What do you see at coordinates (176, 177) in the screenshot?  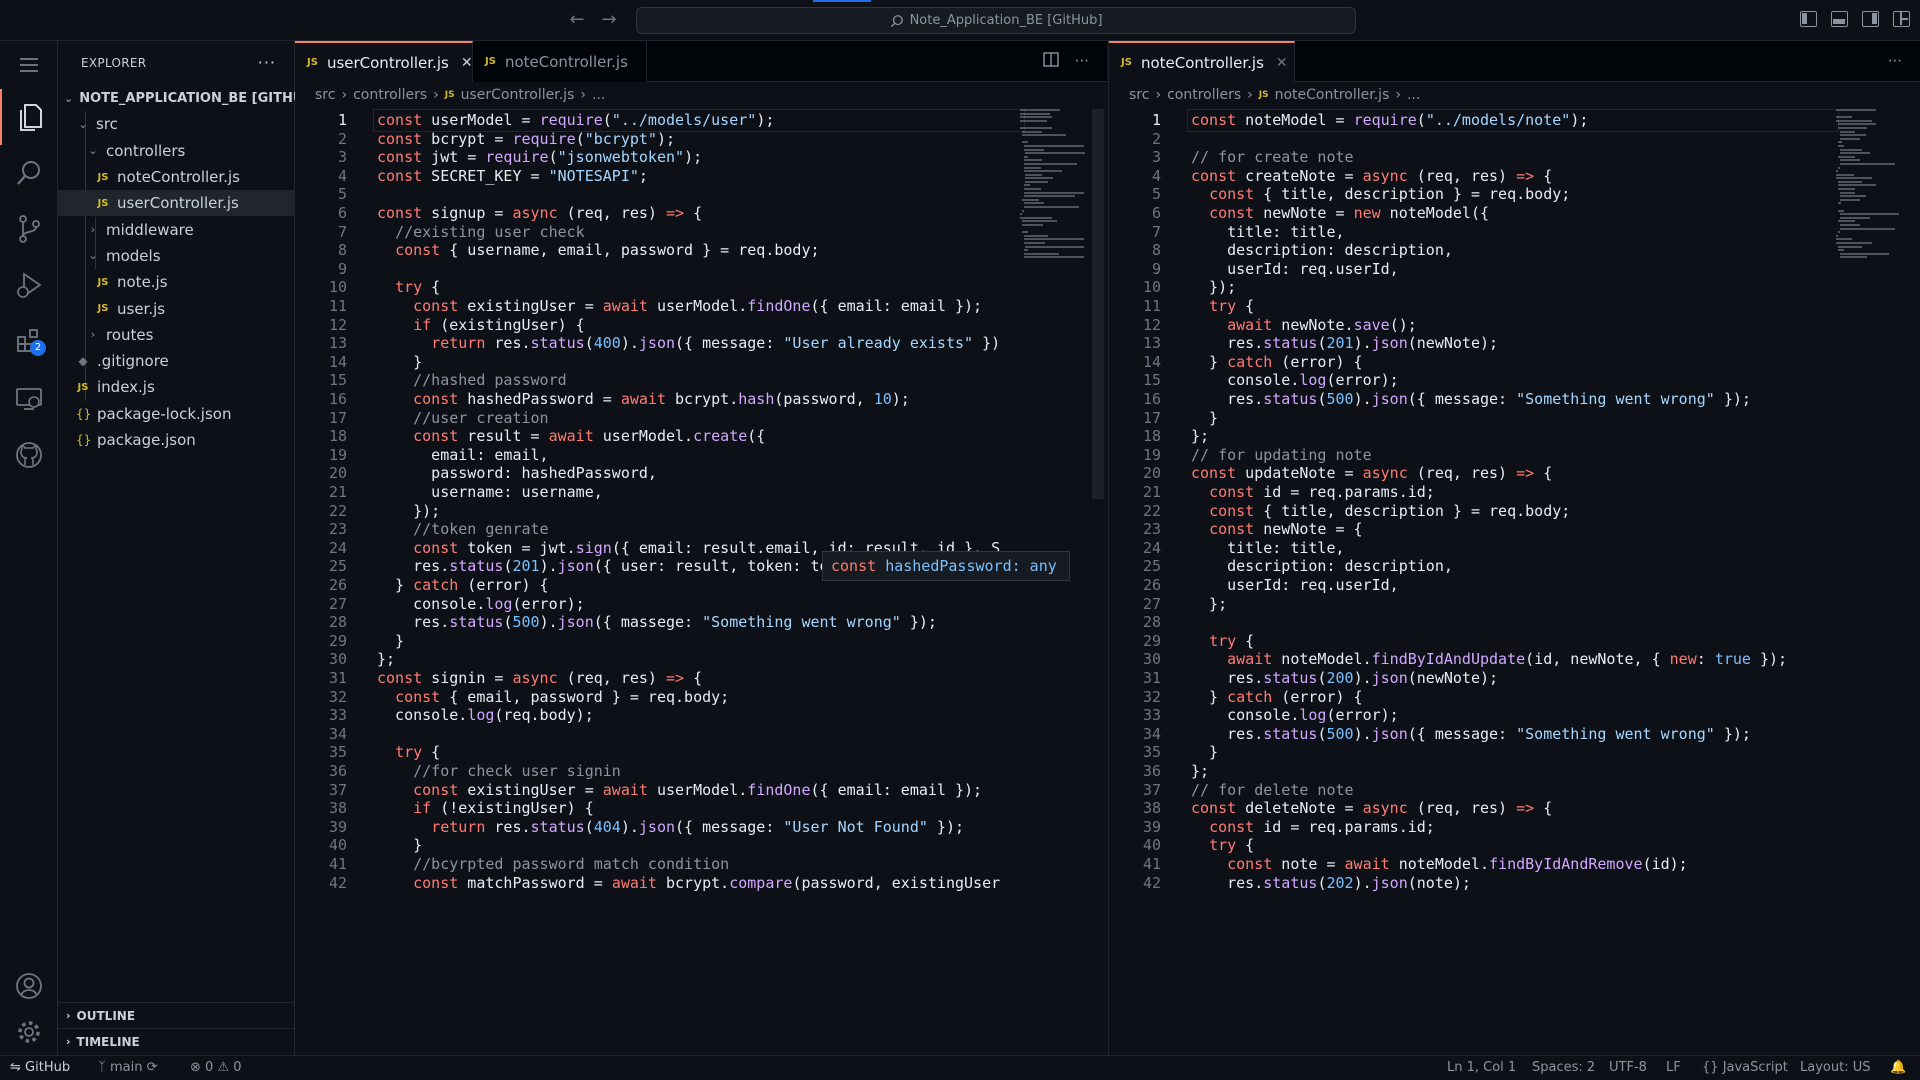 I see `tree-file-notecontroller: JS noteController.js` at bounding box center [176, 177].